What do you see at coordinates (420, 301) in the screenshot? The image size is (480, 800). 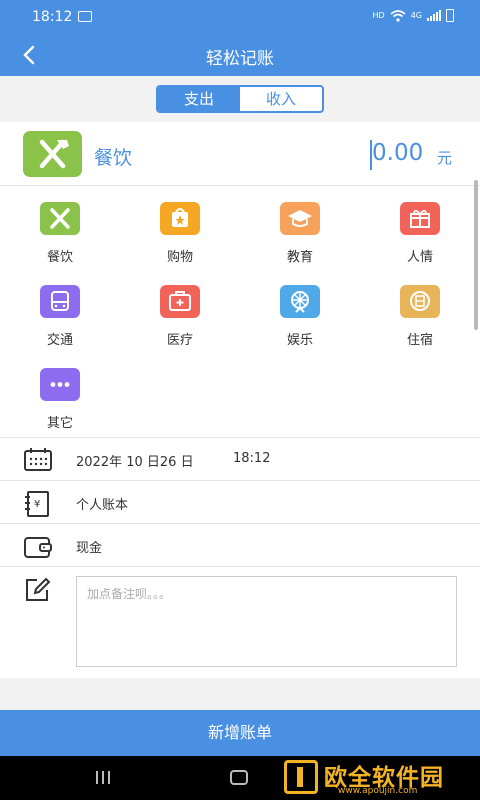 I see `hotel-icon` at bounding box center [420, 301].